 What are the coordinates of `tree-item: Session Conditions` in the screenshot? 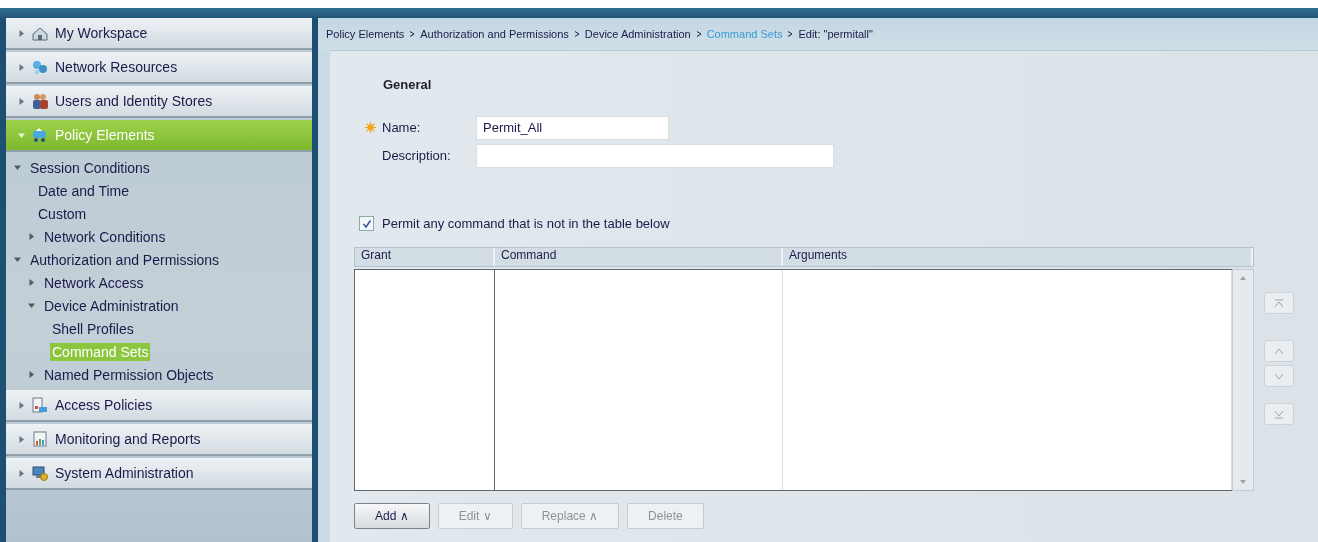 It's located at (90, 167).